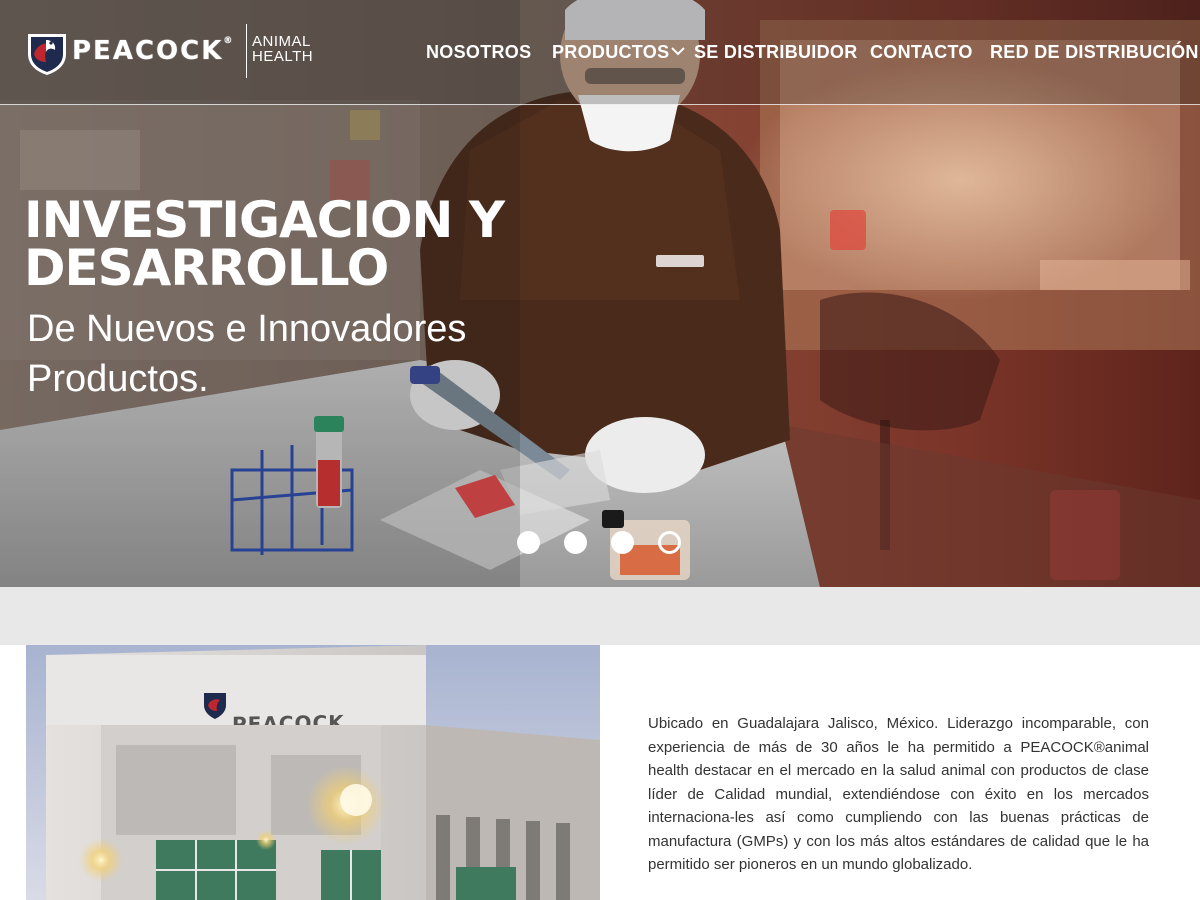  Describe the element at coordinates (247, 354) in the screenshot. I see `hero-subtitle: De Nuevos e Innovadores Productos.` at that location.